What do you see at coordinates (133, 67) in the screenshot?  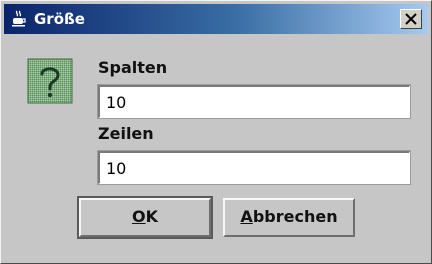 I see `columns-label: Spalten` at bounding box center [133, 67].